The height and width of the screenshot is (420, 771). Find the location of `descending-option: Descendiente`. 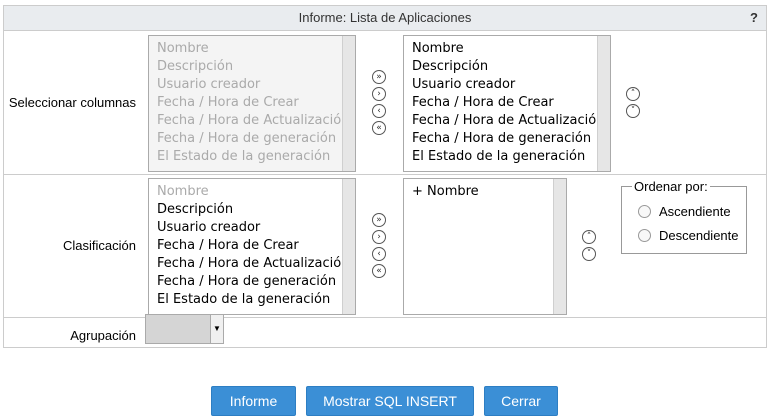

descending-option: Descendiente is located at coordinates (688, 235).